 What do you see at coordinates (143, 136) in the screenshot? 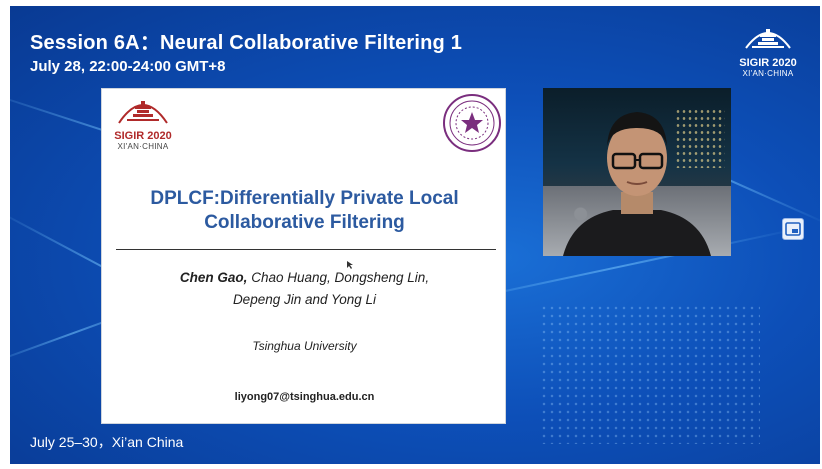
I see `slide-logo-name: SIGIR 2020` at bounding box center [143, 136].